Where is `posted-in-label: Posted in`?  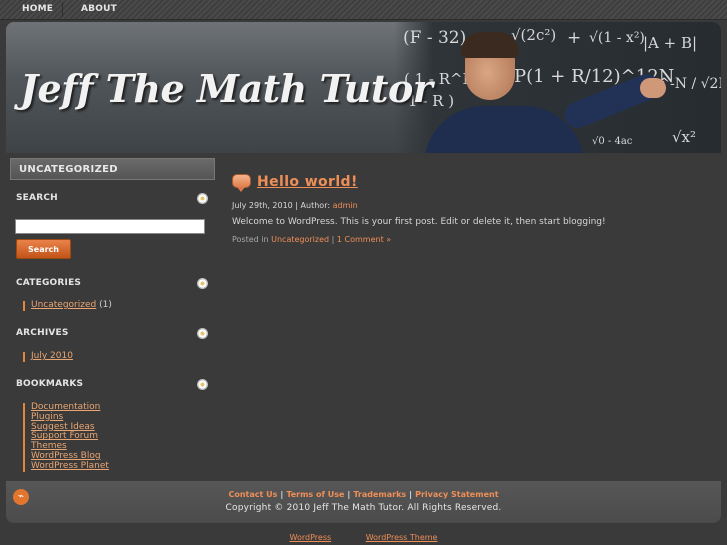
posted-in-label: Posted in is located at coordinates (250, 239).